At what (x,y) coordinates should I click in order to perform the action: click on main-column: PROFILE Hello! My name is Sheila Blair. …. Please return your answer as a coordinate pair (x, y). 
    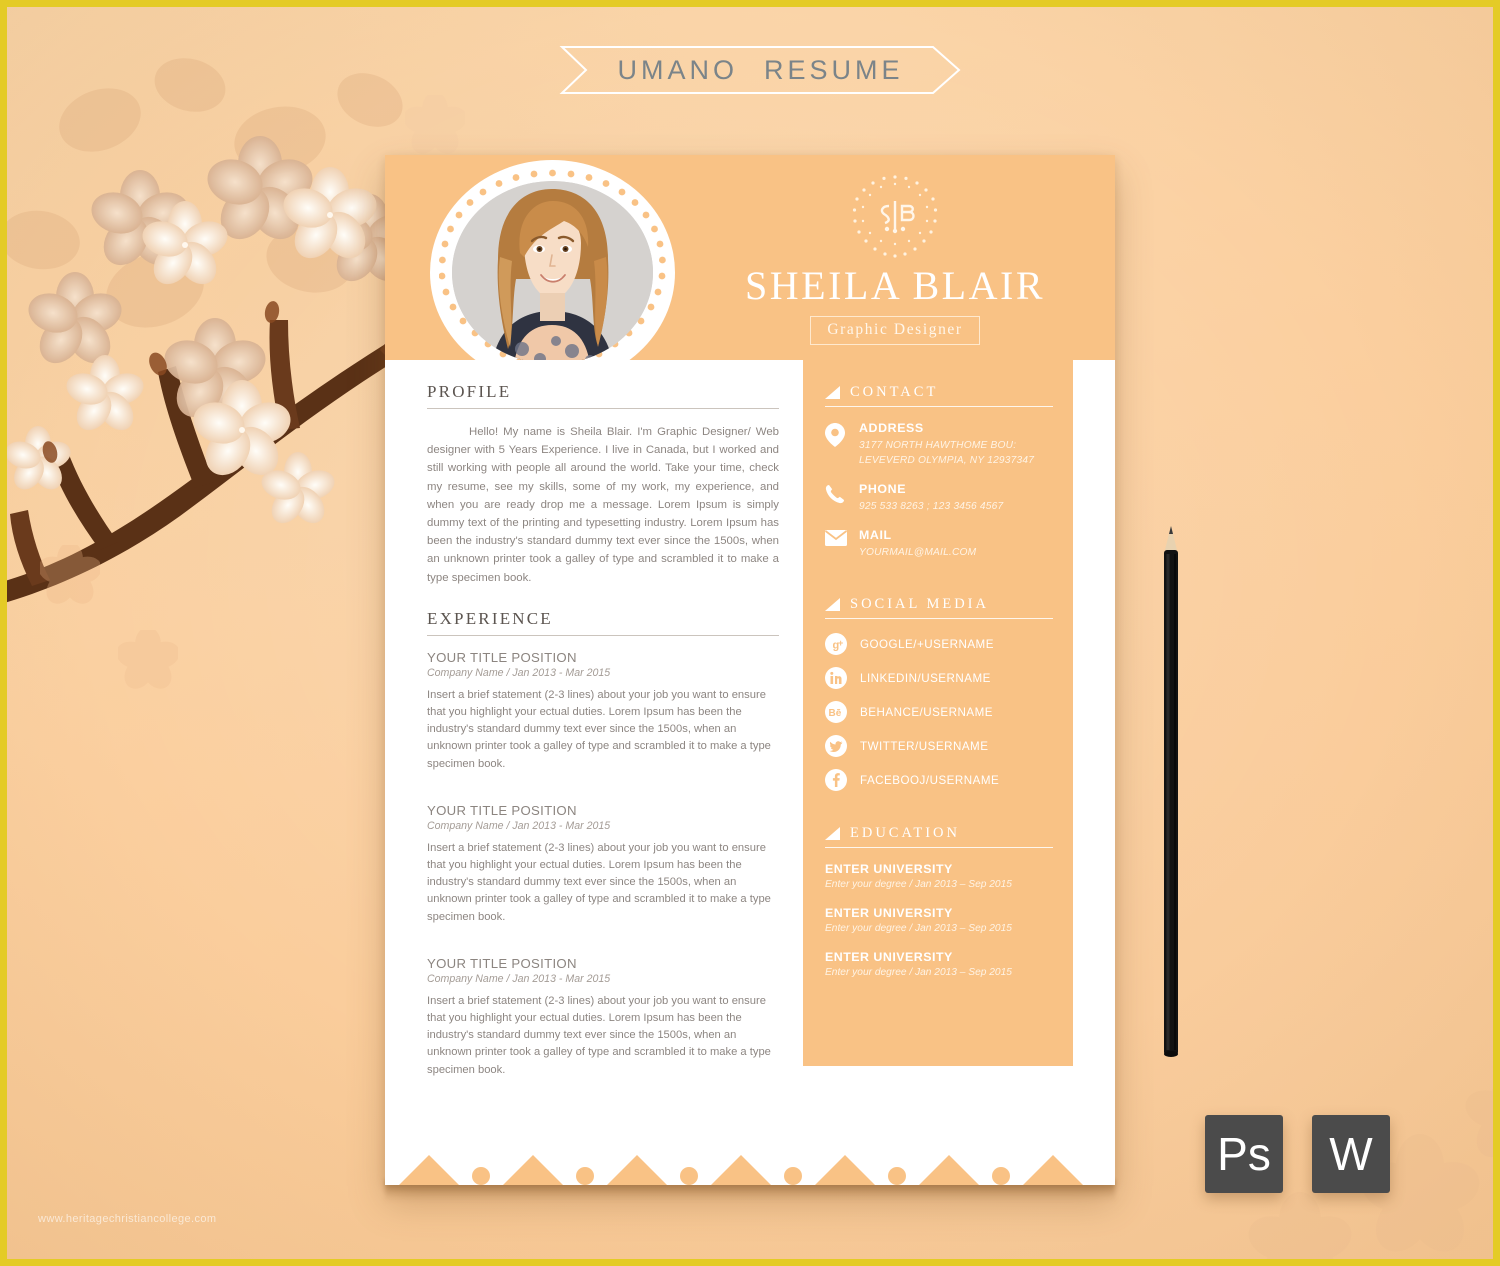
    Looking at the image, I should click on (603, 739).